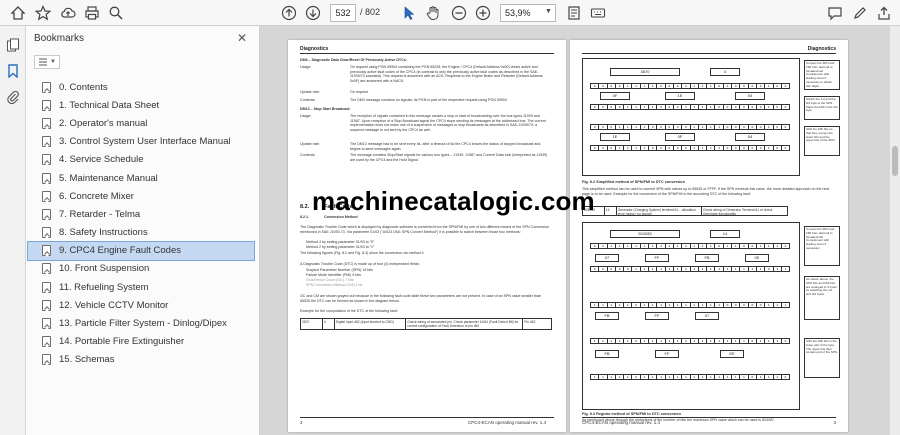  What do you see at coordinates (143, 196) in the screenshot?
I see `bookmark-item: 6. Concrete Mixer` at bounding box center [143, 196].